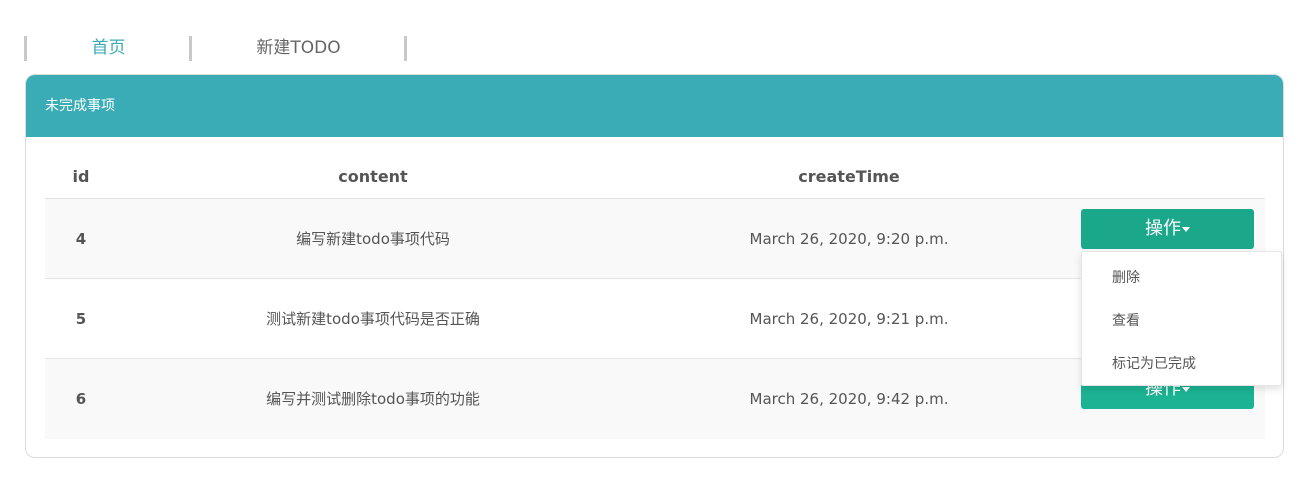 Image resolution: width=1299 pixels, height=478 pixels. I want to click on cell-create-time: March 26, 2020, 9:20 p.m., so click(849, 239).